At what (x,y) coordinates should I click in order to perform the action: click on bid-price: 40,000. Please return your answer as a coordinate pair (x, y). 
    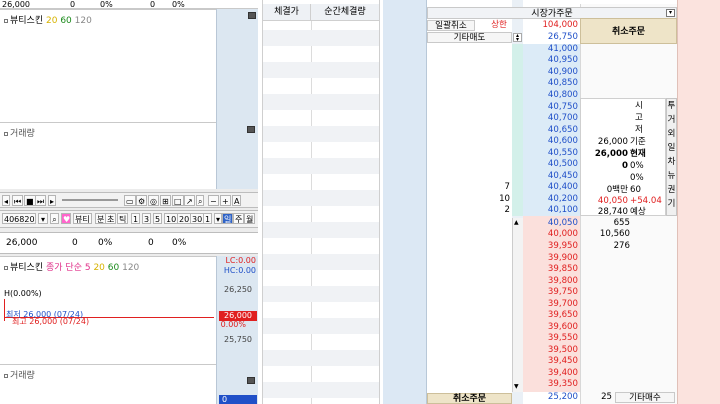
    Looking at the image, I should click on (550, 234).